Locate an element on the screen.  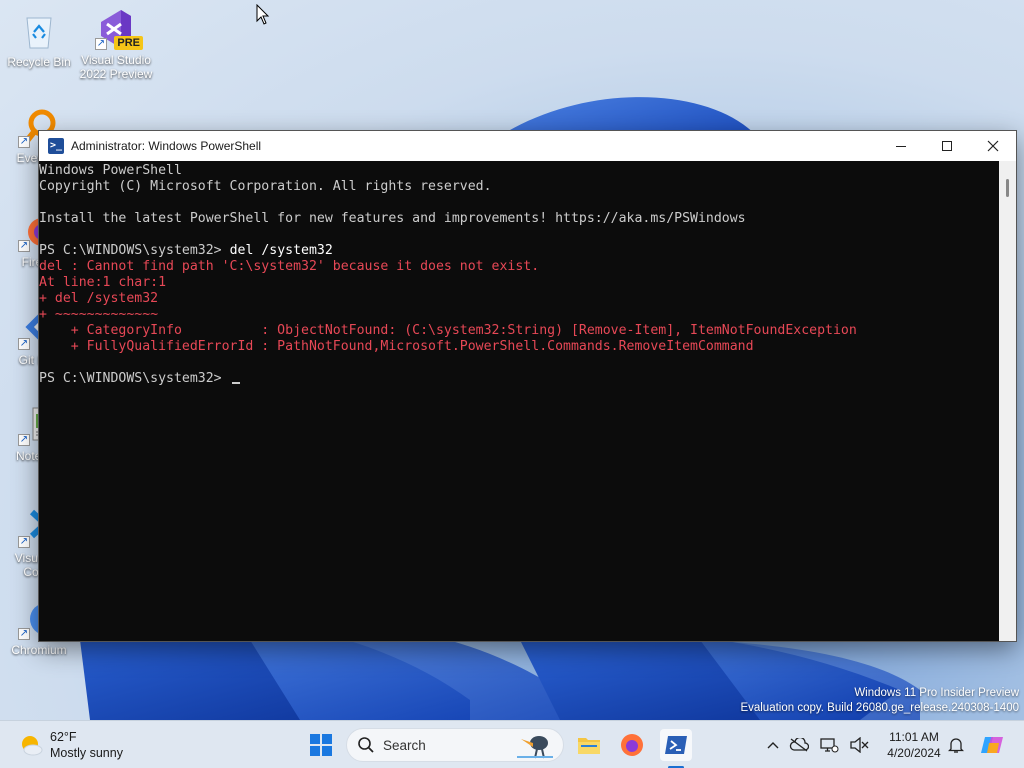
clock-time: 11:01 AM is located at coordinates (914, 737).